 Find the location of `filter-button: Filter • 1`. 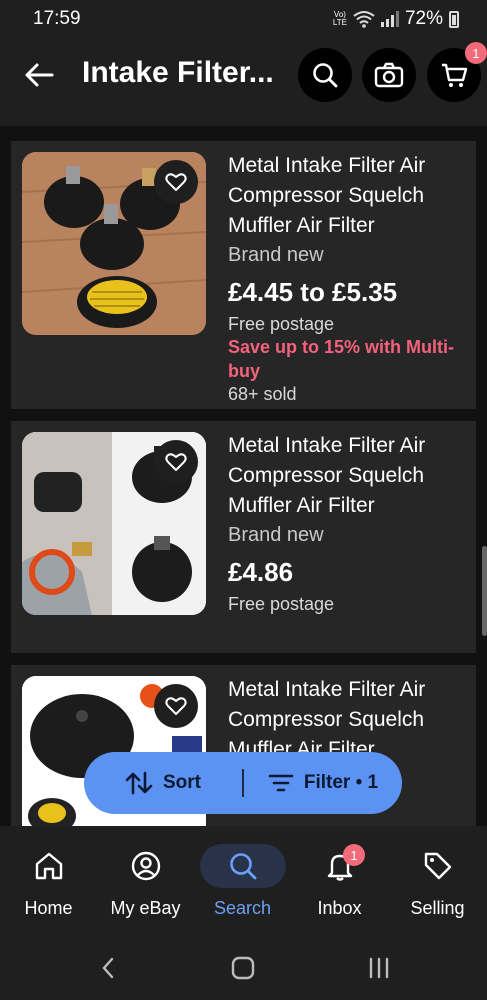

filter-button: Filter • 1 is located at coordinates (323, 783).